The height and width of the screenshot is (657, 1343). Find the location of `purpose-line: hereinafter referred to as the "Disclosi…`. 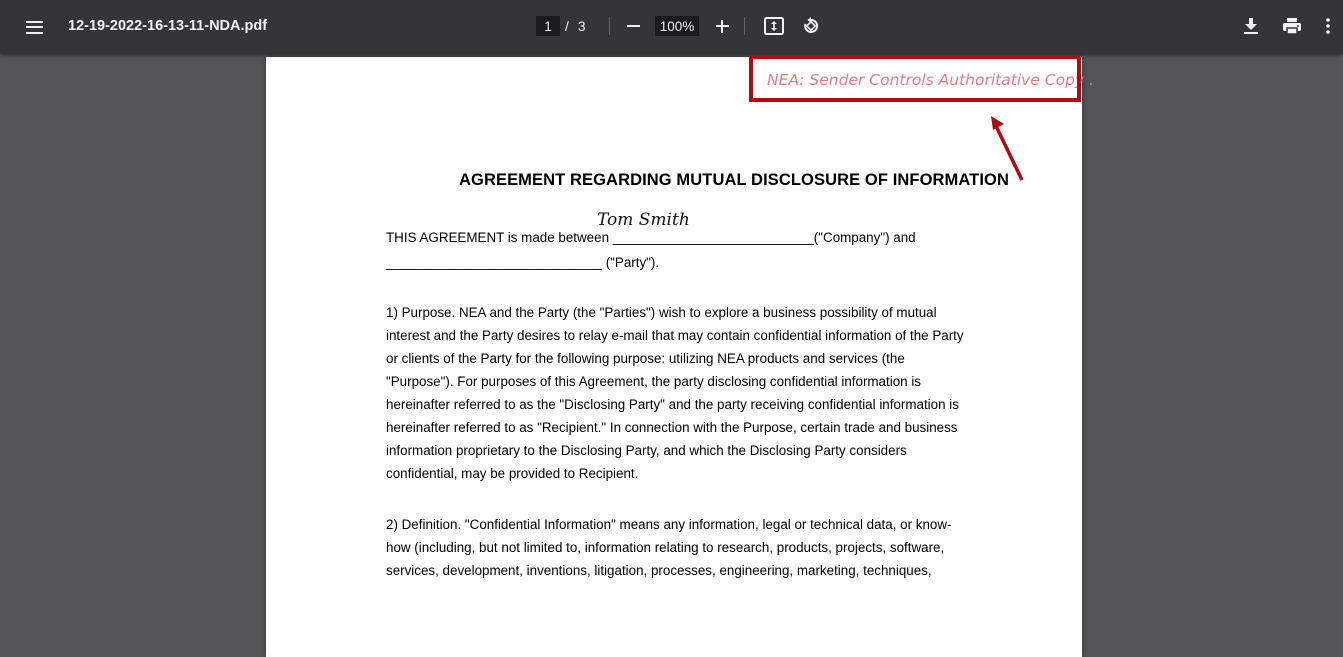

purpose-line: hereinafter referred to as the "Disclosi… is located at coordinates (672, 404).